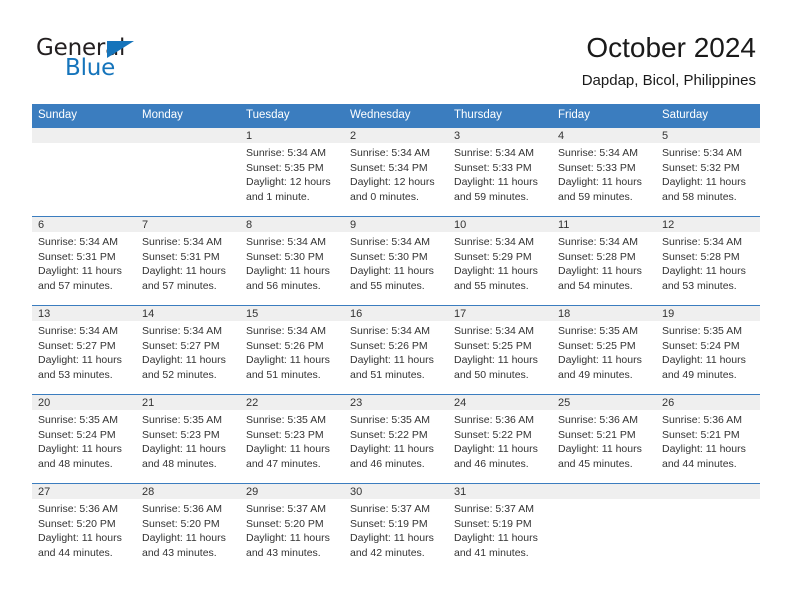  What do you see at coordinates (285, 167) in the screenshot?
I see `sunset-time: Sunset: 5:35 PM` at bounding box center [285, 167].